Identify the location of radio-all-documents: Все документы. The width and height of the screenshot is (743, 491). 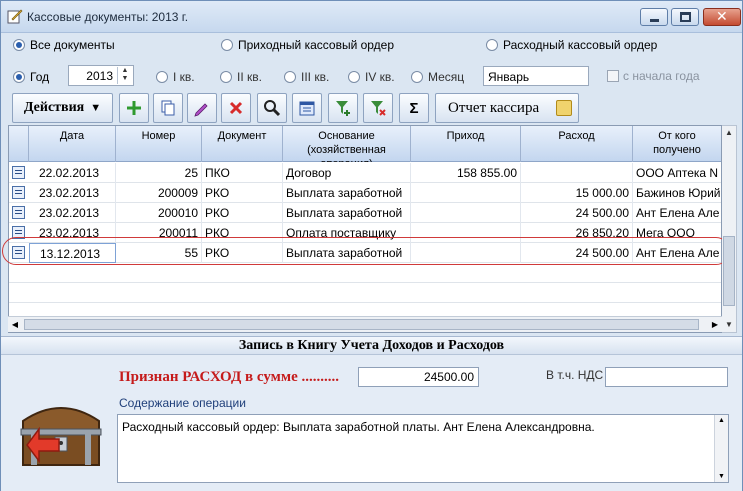
(64, 45).